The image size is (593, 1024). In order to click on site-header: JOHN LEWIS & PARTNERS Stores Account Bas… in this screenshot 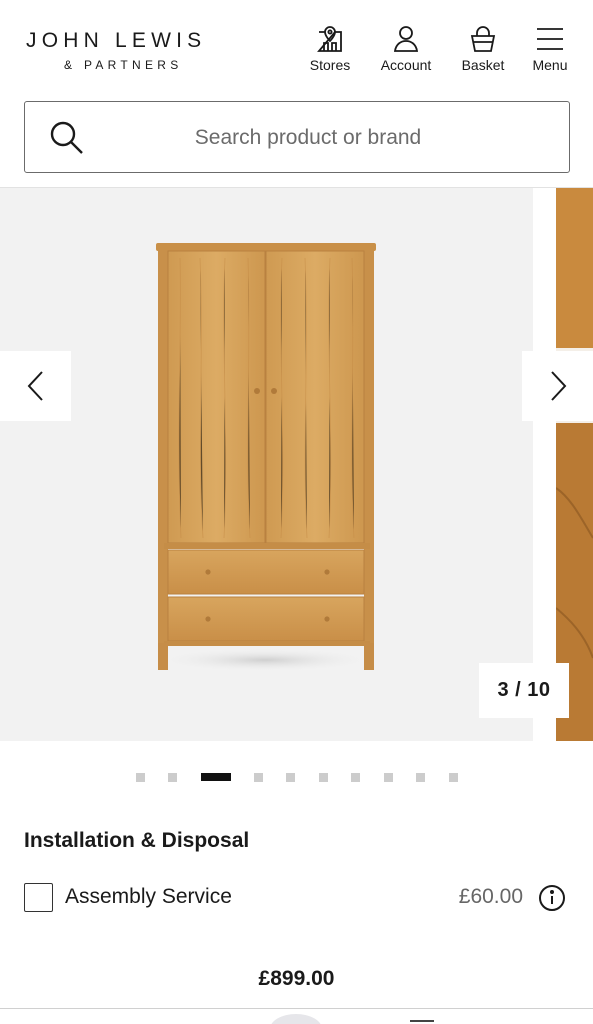, I will do `click(296, 50)`.